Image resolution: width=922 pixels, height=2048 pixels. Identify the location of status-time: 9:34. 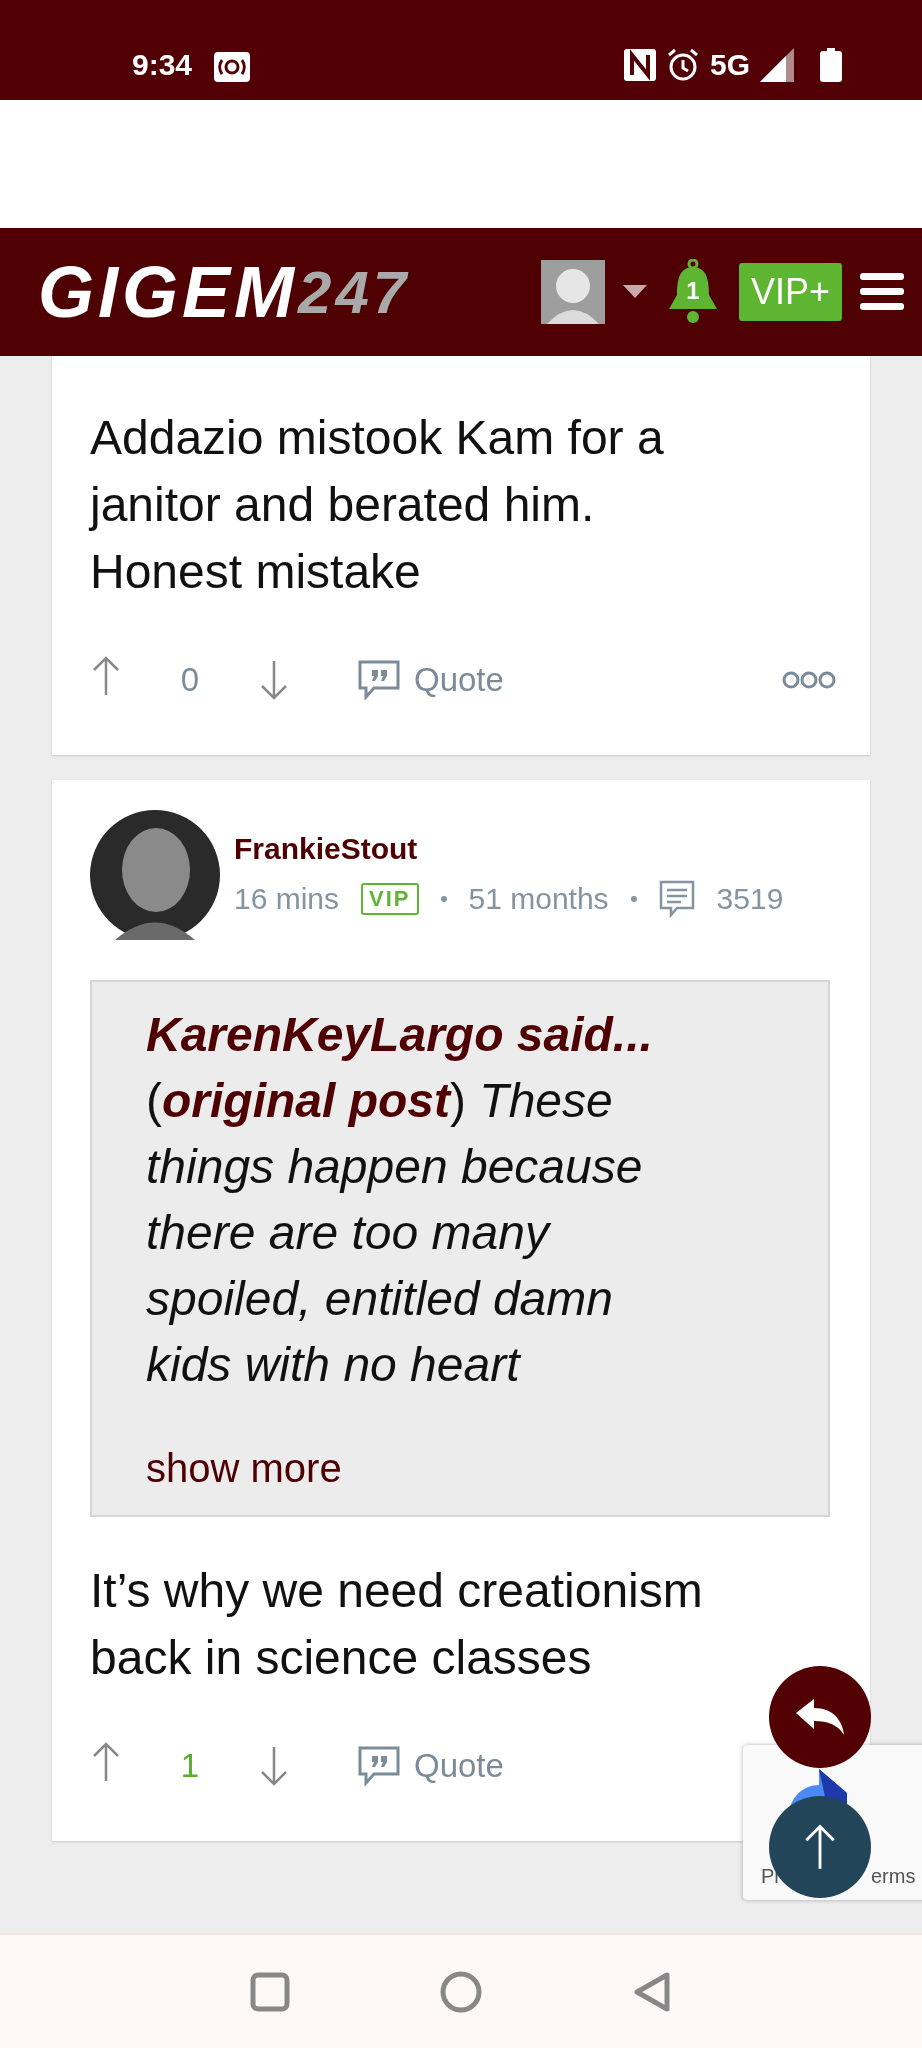
(162, 65).